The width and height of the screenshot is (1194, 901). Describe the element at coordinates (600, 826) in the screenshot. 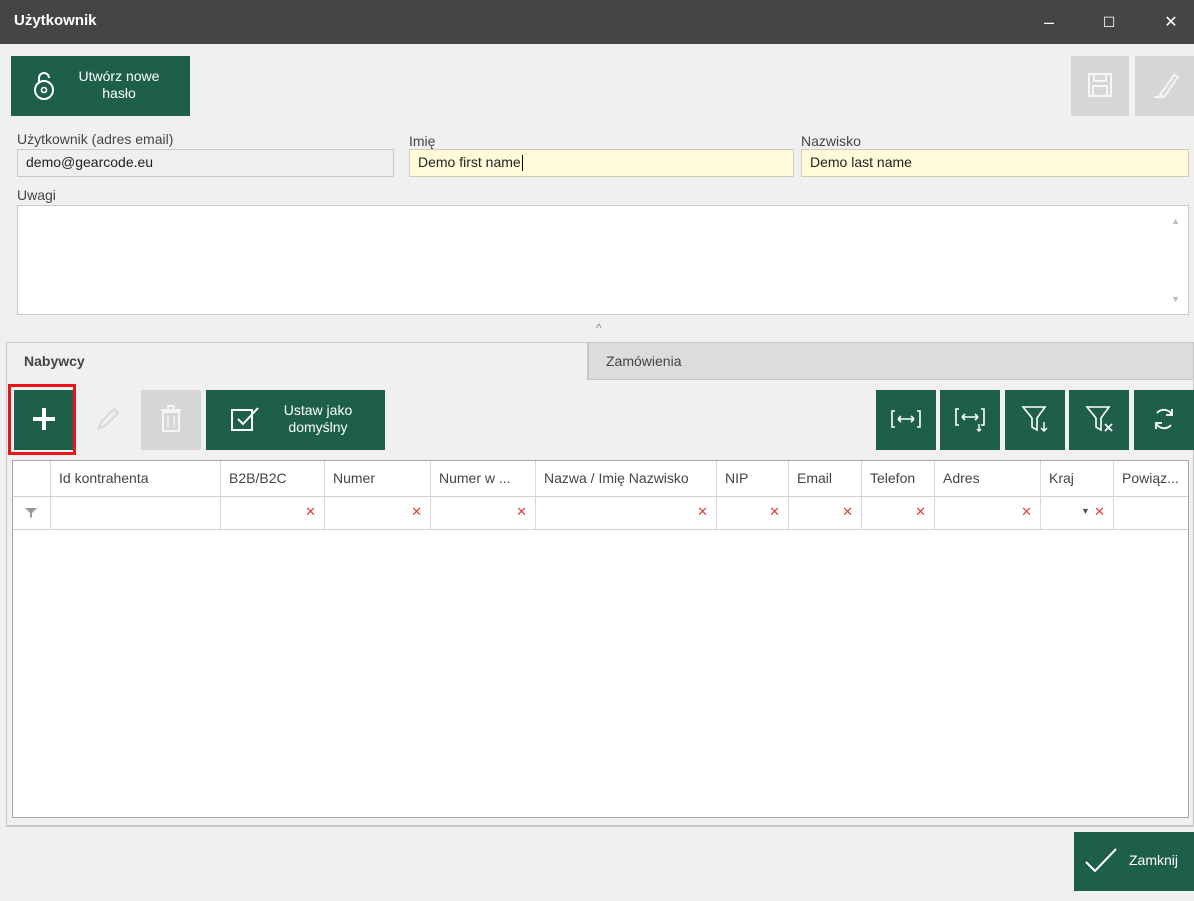

I see `footer-divider` at that location.